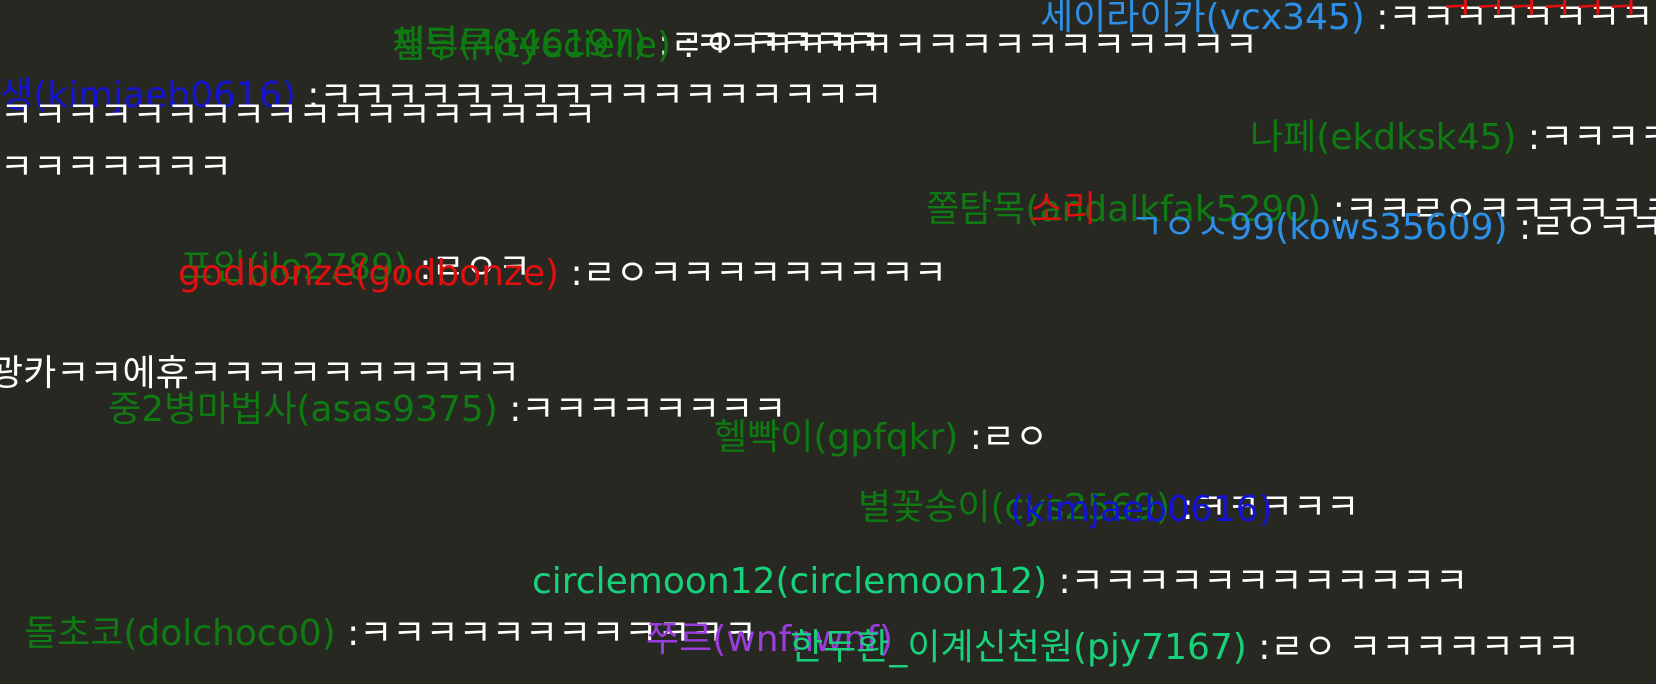 The width and height of the screenshot is (1656, 684). I want to click on chat-comment-c22: 한두환_이계신천원(pjy7167) :ㄹㅇ ㅋㅋㅋㅋㅋㅋㅋ, so click(1185, 648).